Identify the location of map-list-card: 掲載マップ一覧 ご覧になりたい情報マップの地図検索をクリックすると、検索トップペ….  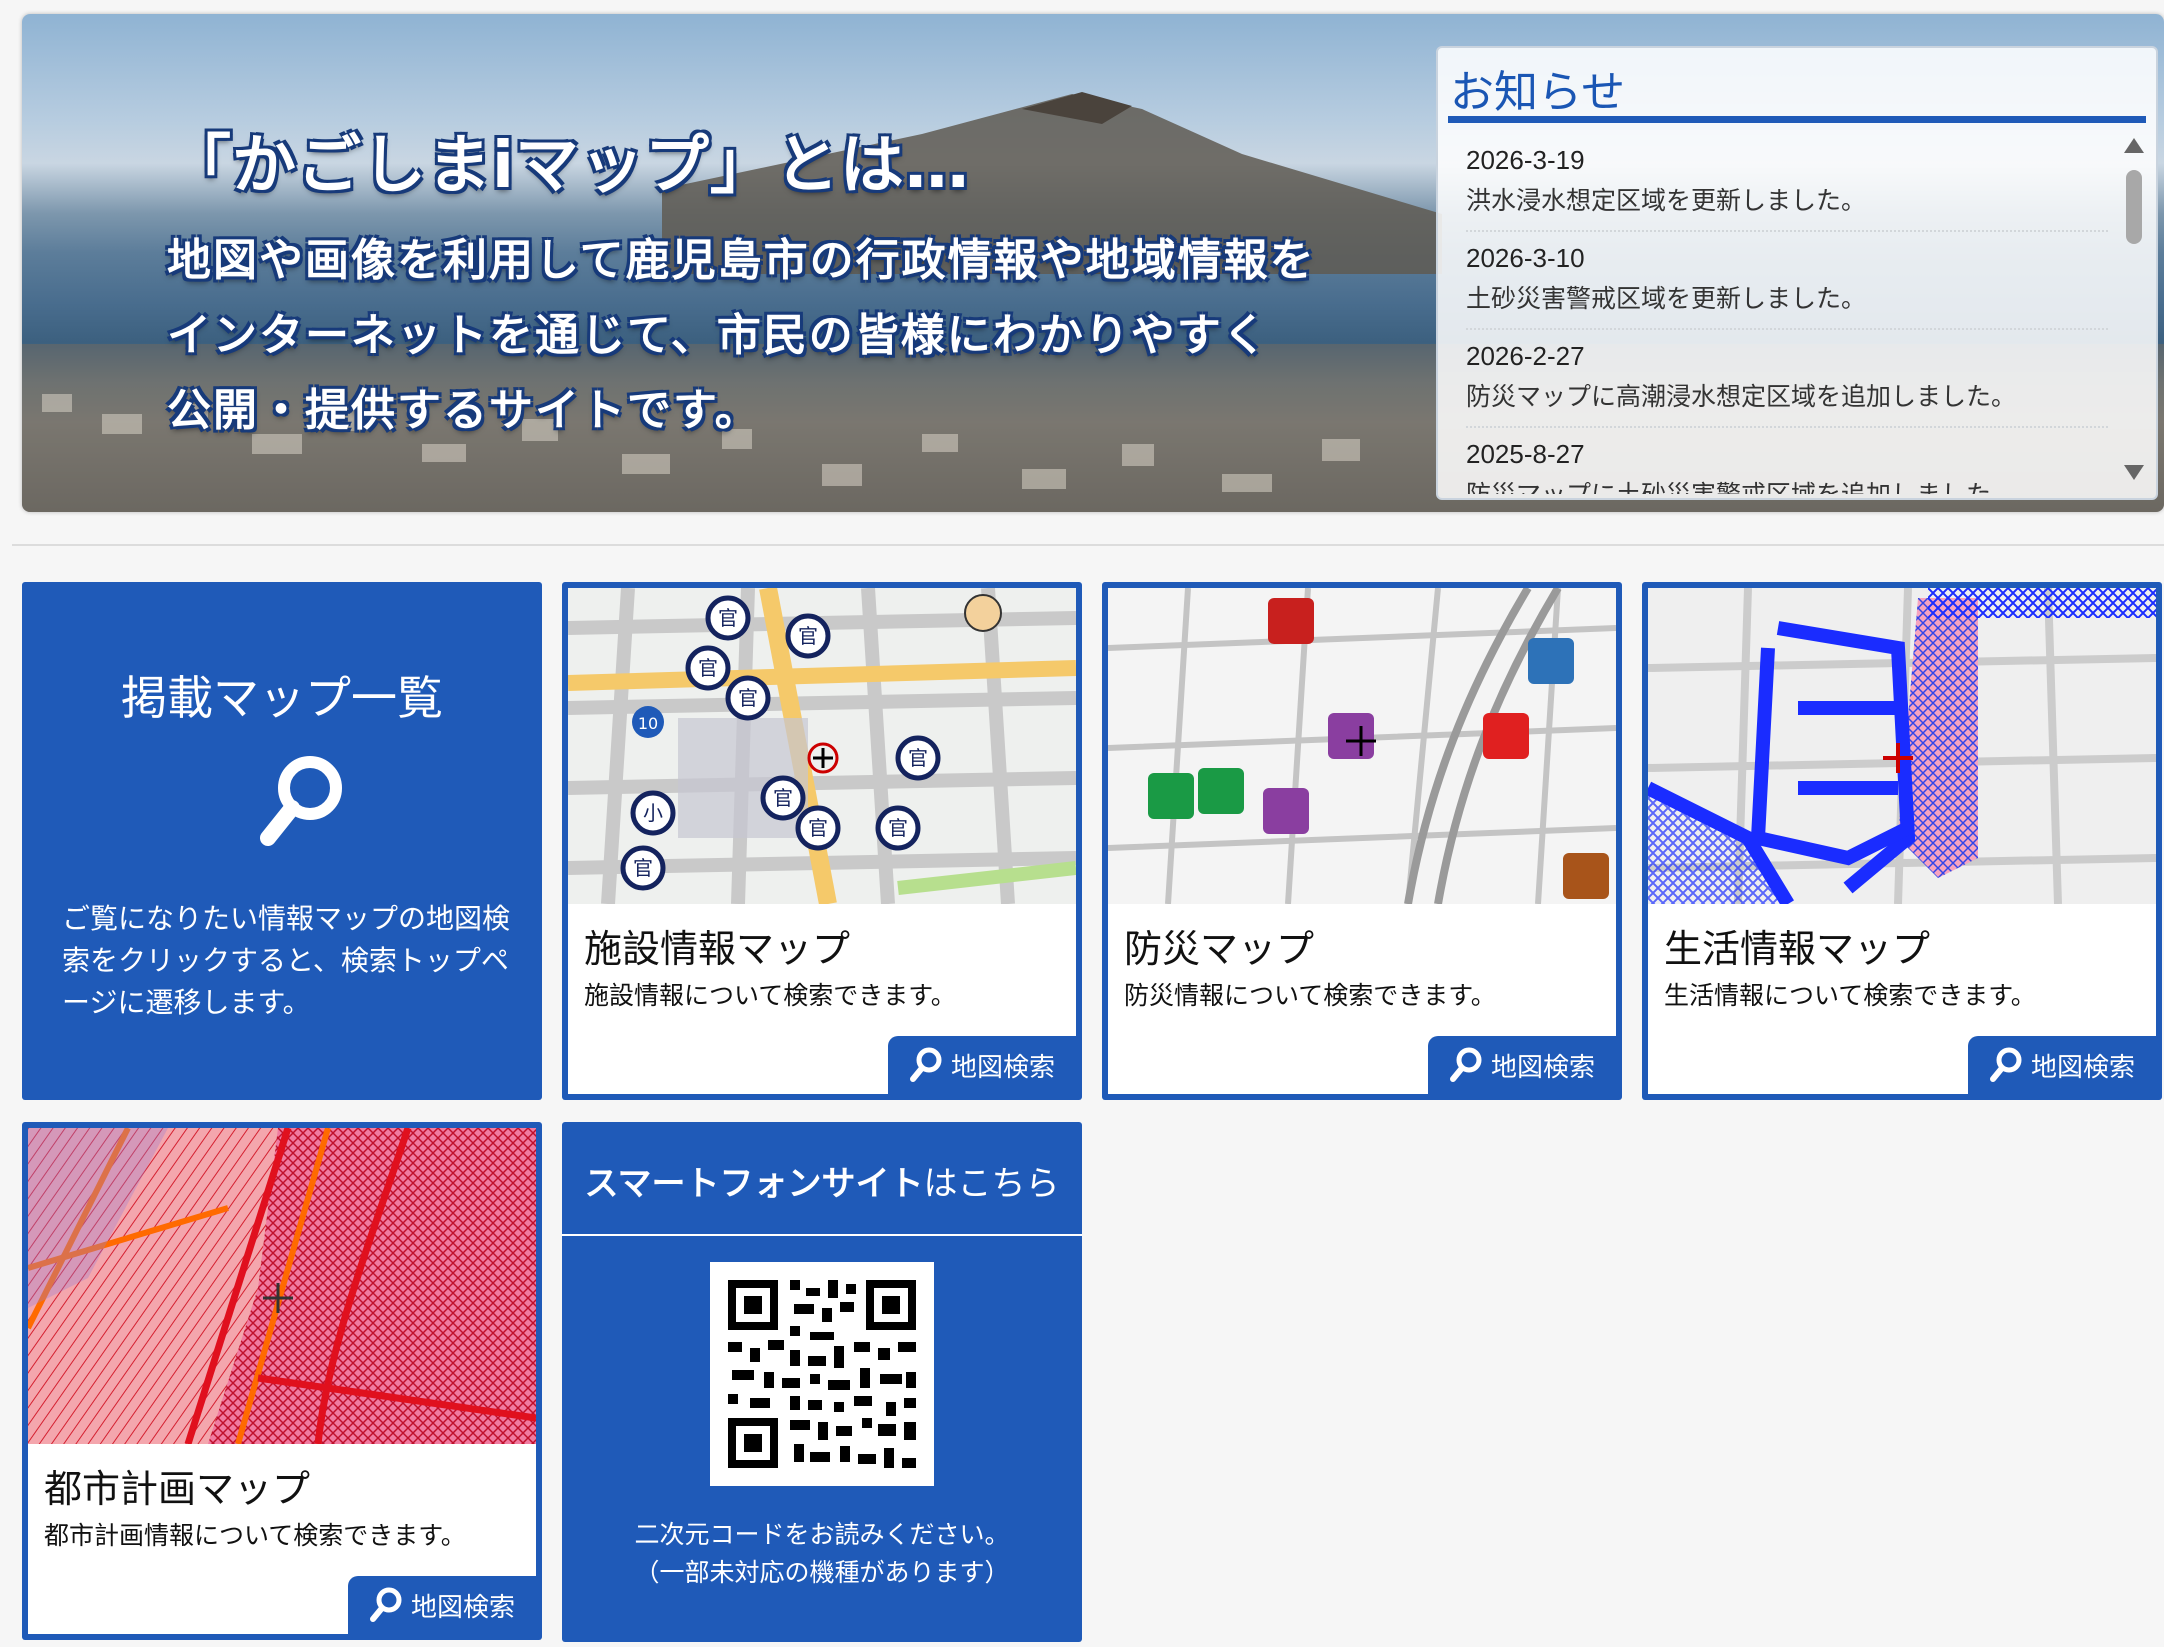
(282, 841).